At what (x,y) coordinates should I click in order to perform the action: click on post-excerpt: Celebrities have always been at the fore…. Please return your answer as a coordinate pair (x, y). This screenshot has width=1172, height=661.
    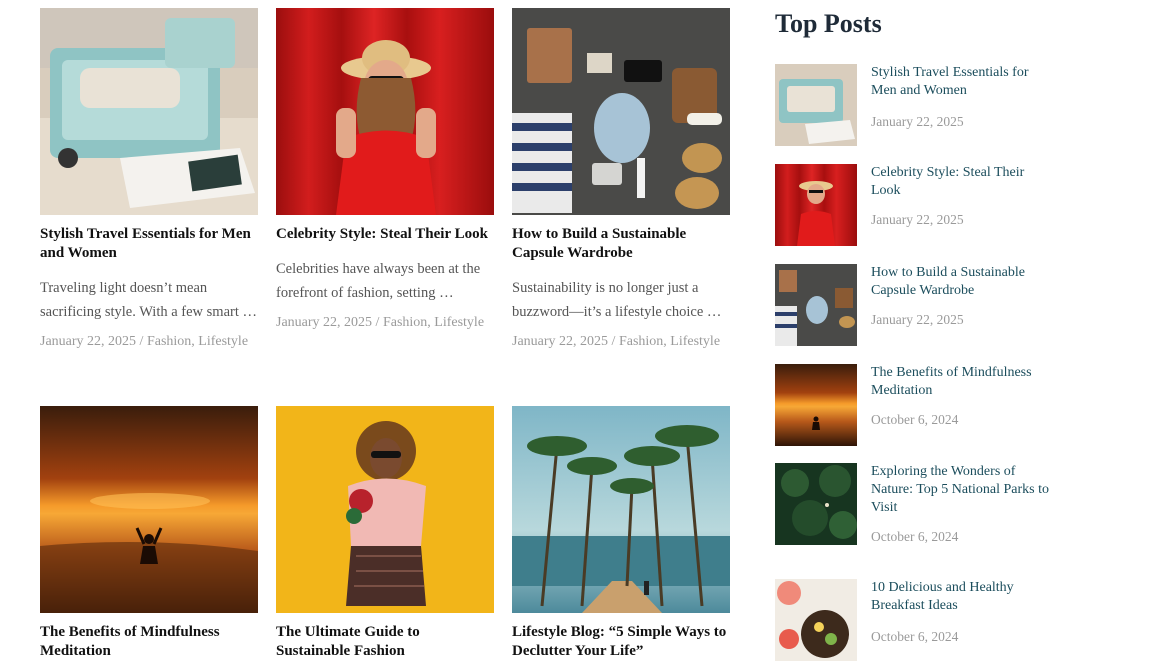
    Looking at the image, I should click on (378, 281).